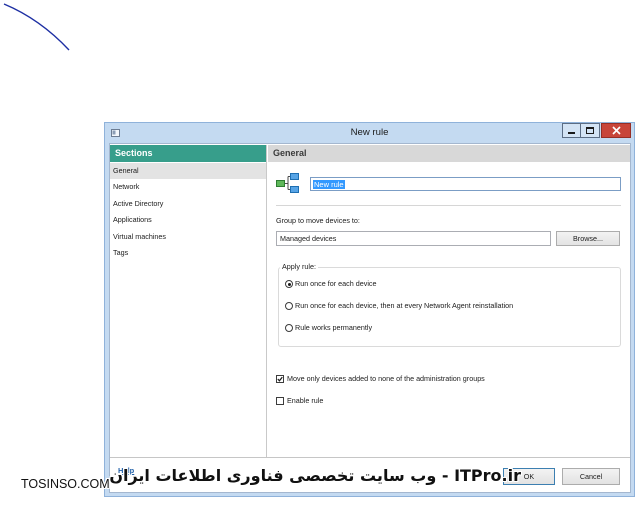 This screenshot has height=505, width=641. What do you see at coordinates (188, 220) in the screenshot?
I see `sidebar-item-applications: Applications` at bounding box center [188, 220].